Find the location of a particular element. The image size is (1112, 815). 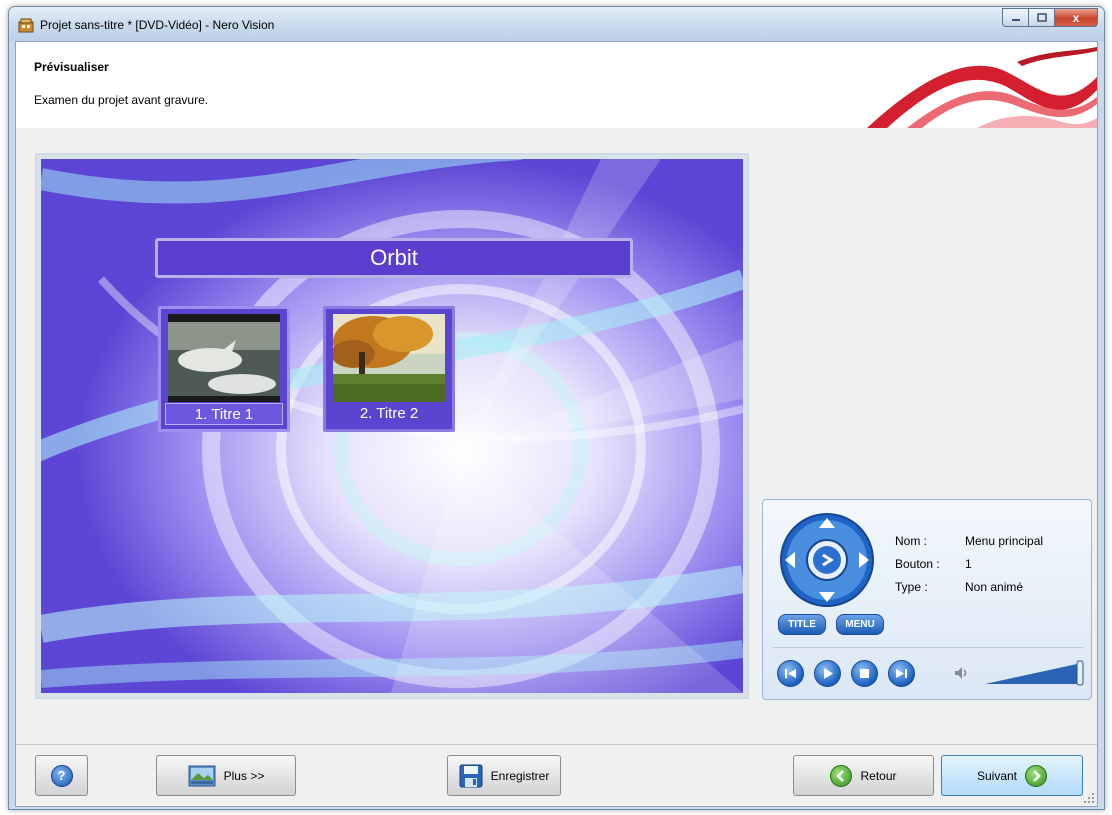

info-key-button: Bouton : is located at coordinates (917, 564).